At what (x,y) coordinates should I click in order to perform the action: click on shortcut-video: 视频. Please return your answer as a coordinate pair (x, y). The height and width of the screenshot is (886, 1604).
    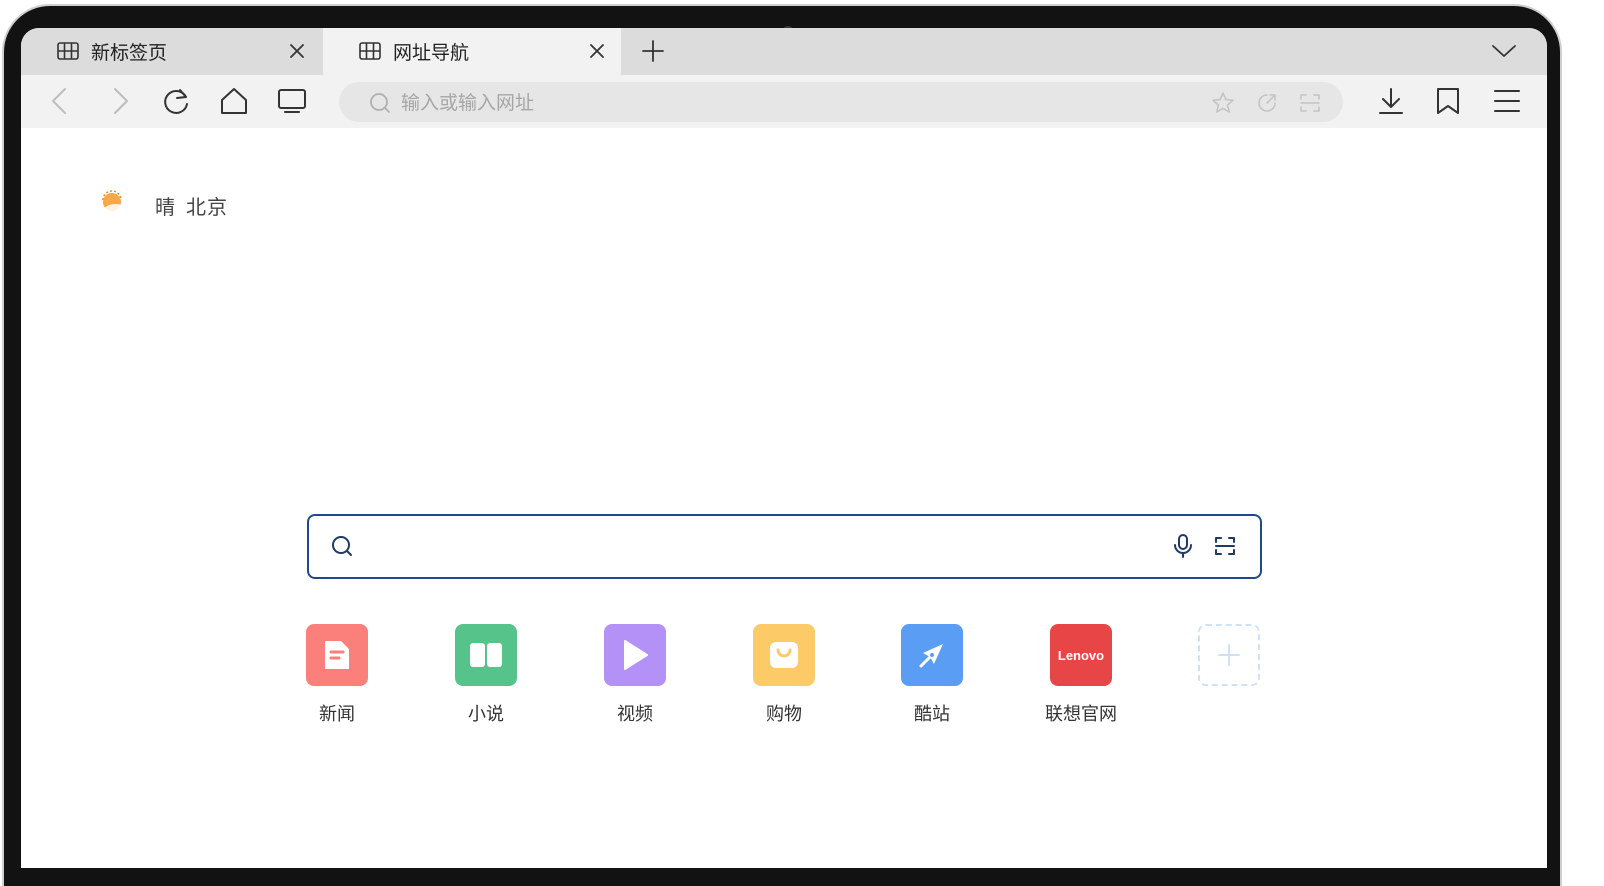
    Looking at the image, I should click on (635, 675).